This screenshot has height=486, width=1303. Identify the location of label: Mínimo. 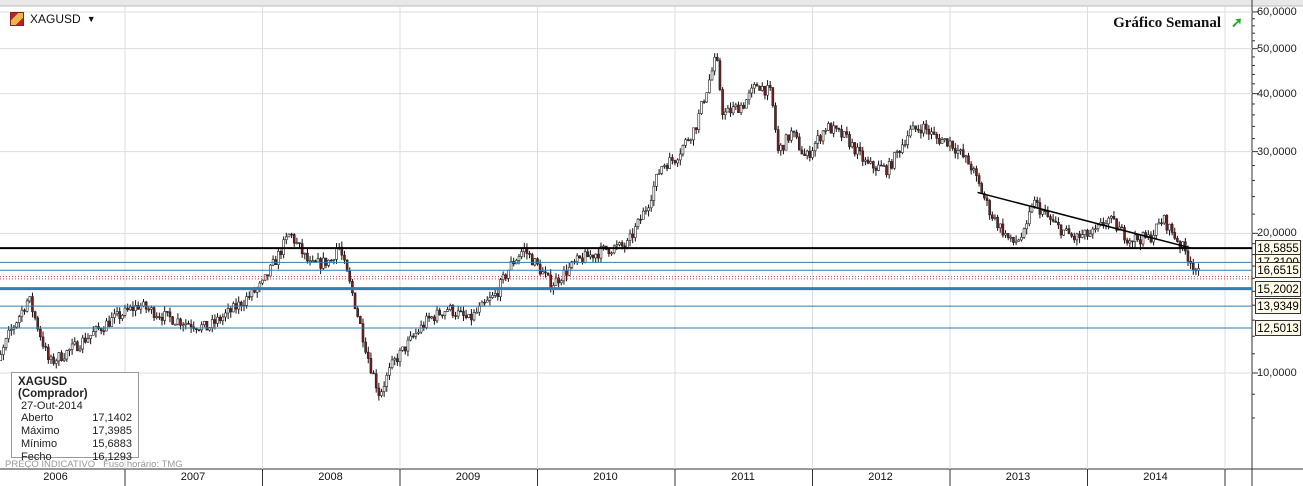
(39, 444).